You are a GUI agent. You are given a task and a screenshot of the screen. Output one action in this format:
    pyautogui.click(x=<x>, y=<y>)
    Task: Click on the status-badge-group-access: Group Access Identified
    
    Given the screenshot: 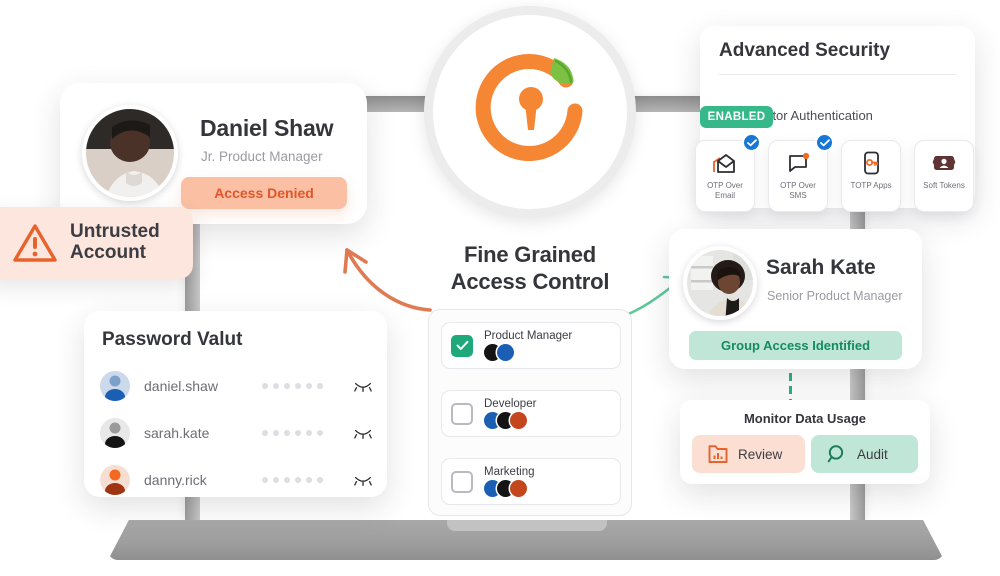 What is the action you would take?
    pyautogui.click(x=795, y=345)
    